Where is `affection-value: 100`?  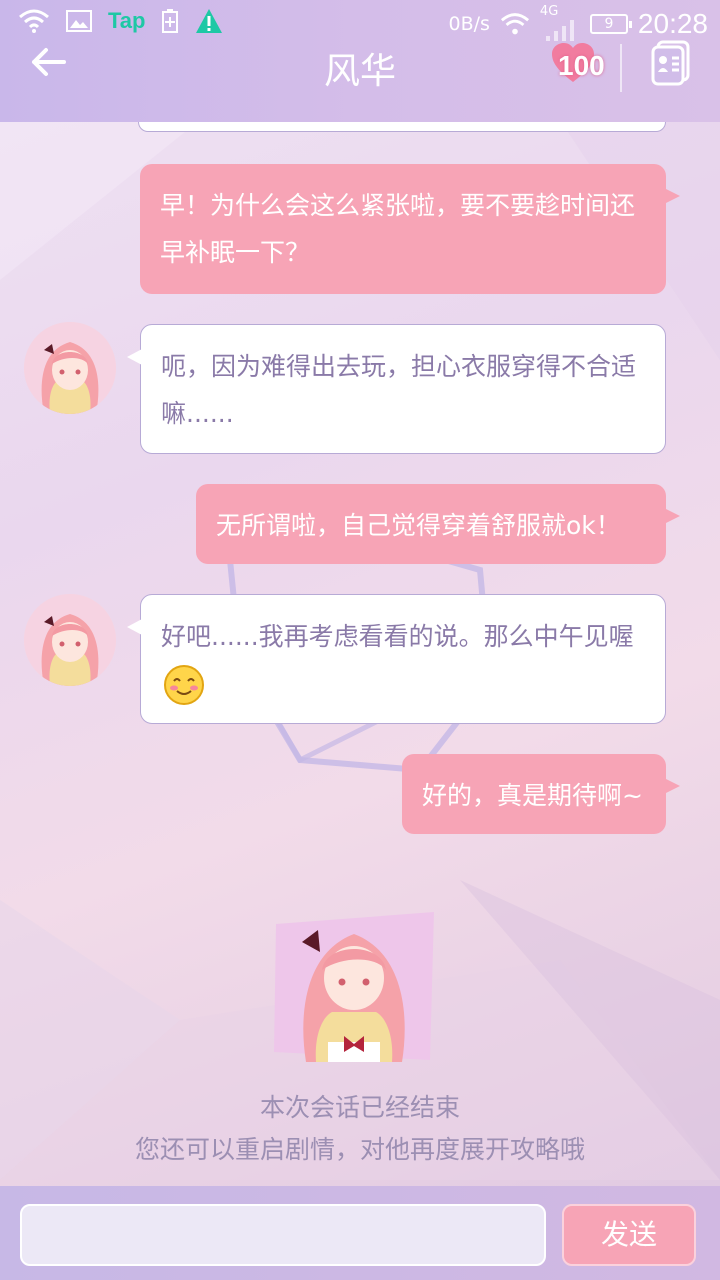 affection-value: 100 is located at coordinates (581, 65).